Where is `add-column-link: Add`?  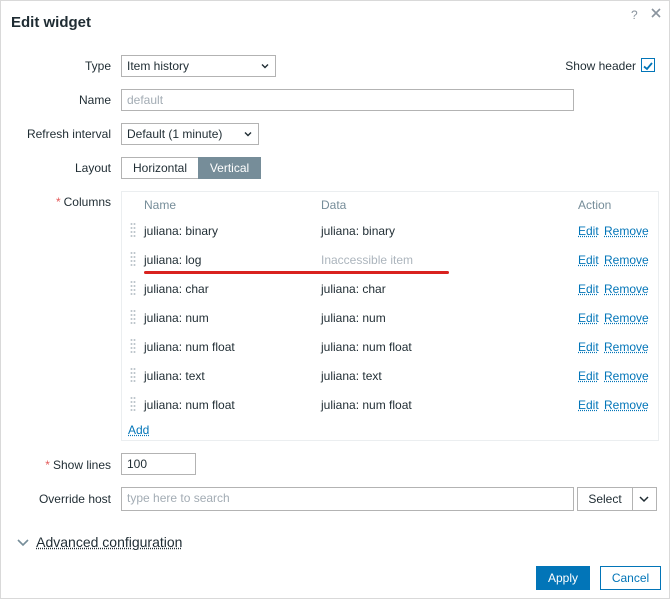 add-column-link: Add is located at coordinates (138, 430).